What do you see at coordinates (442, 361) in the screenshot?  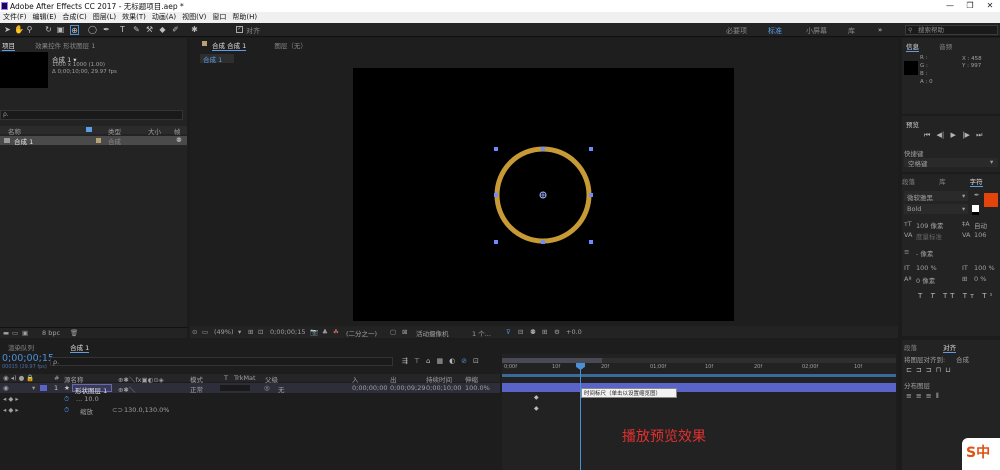 I see `frame-blend-icon: ▦` at bounding box center [442, 361].